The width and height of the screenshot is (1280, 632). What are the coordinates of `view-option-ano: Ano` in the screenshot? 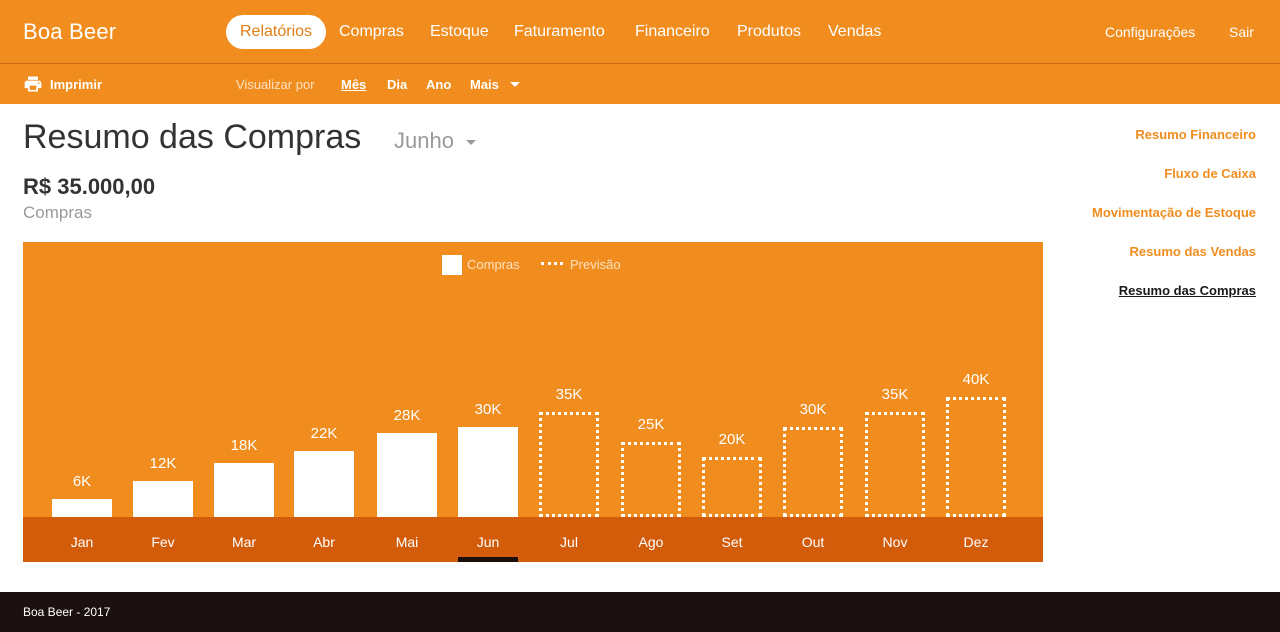 It's located at (438, 84).